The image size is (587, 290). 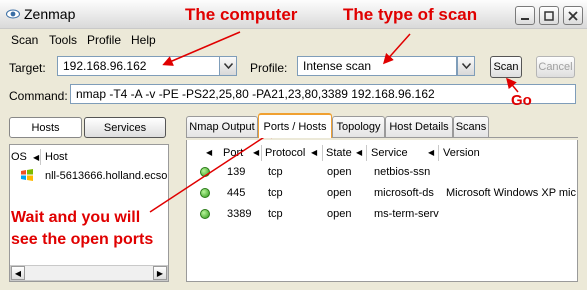 What do you see at coordinates (512, 85) in the screenshot?
I see `arrow-to-scan-button` at bounding box center [512, 85].